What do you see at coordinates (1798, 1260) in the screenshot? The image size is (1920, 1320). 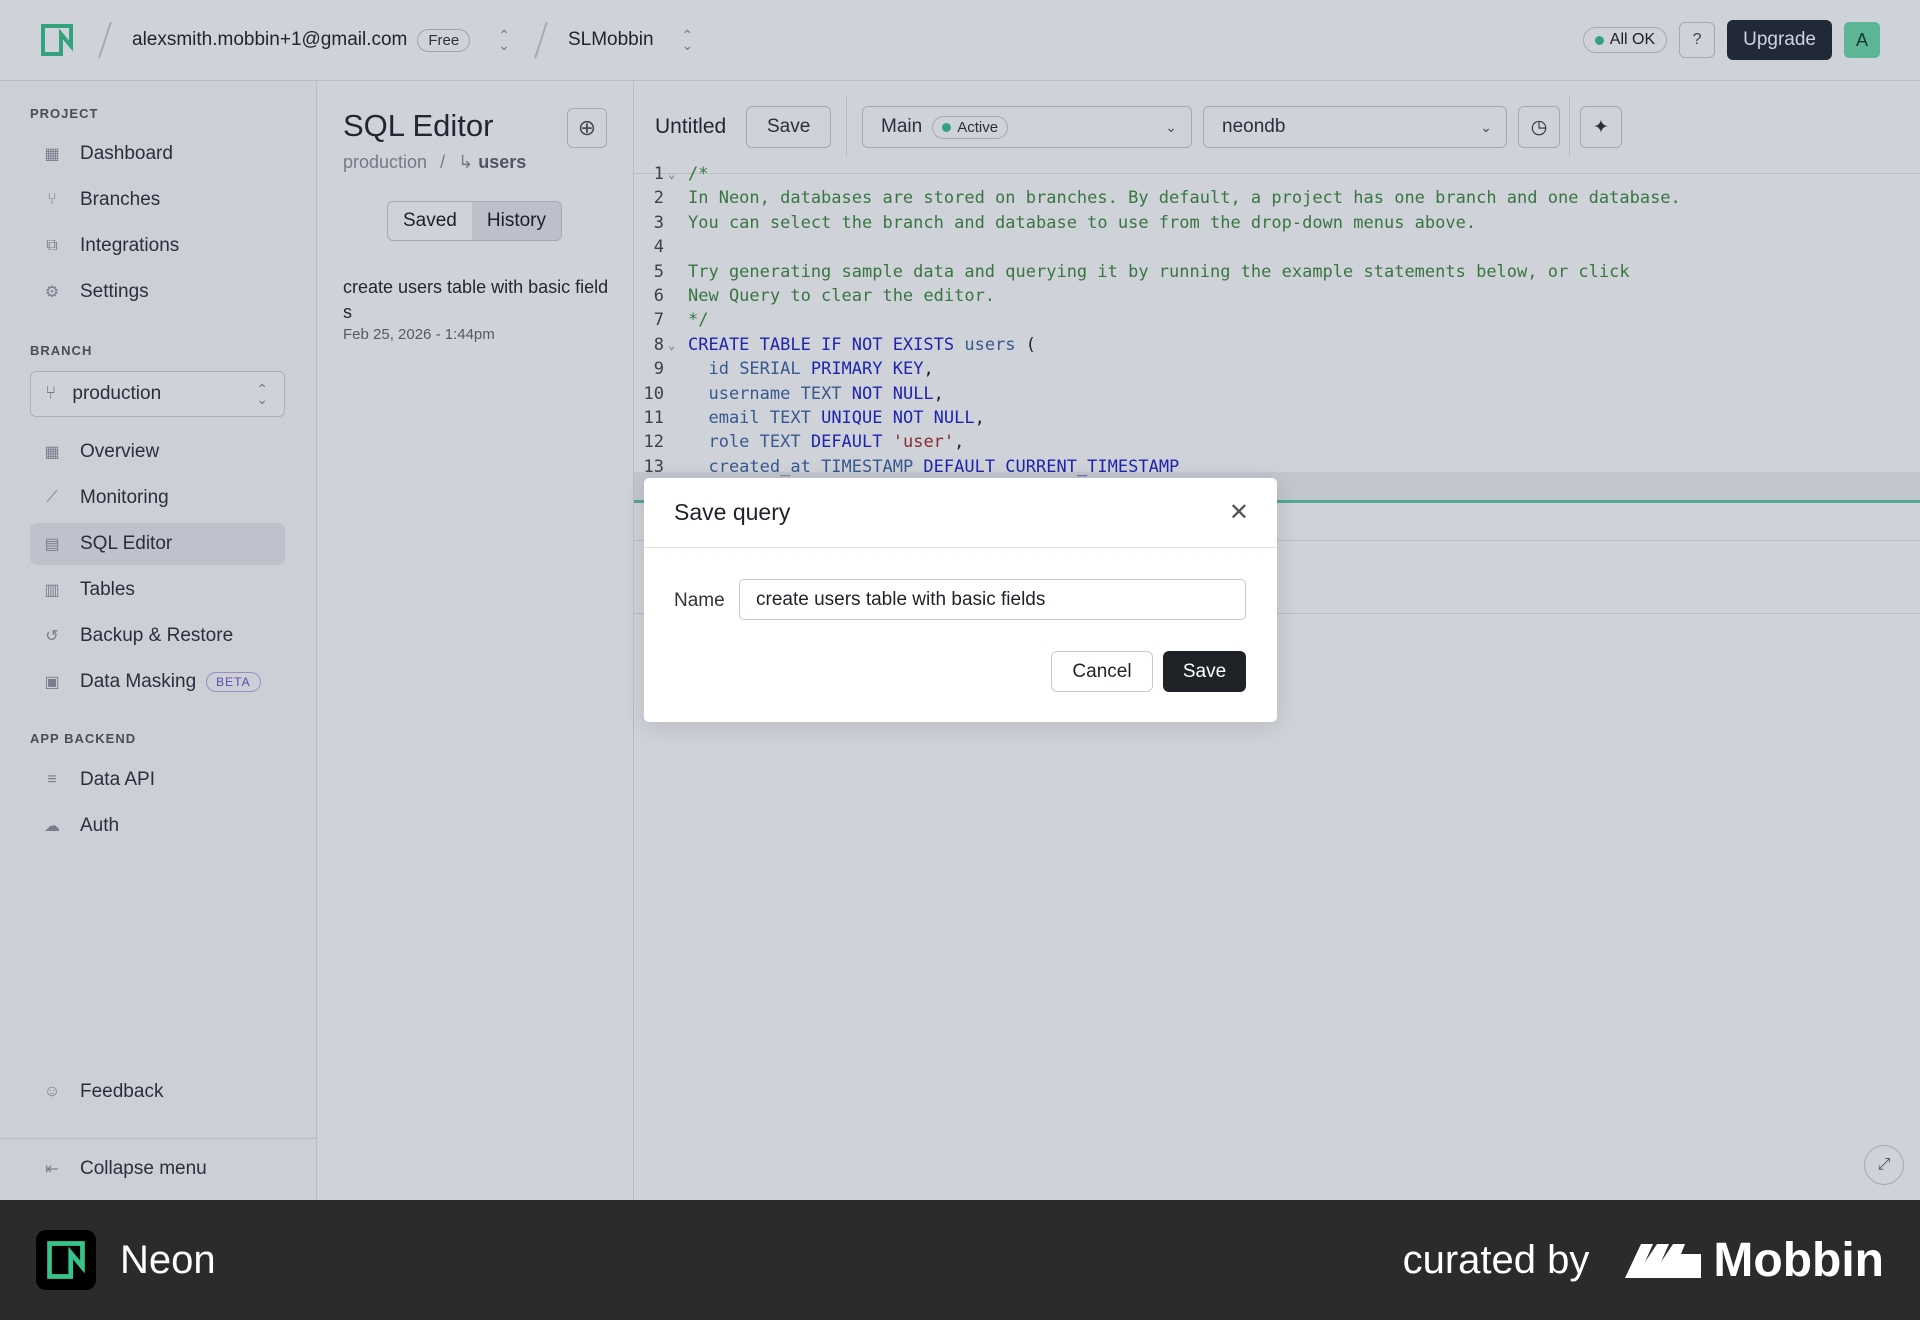 I see `mobbin-wordmark: Mobbin` at bounding box center [1798, 1260].